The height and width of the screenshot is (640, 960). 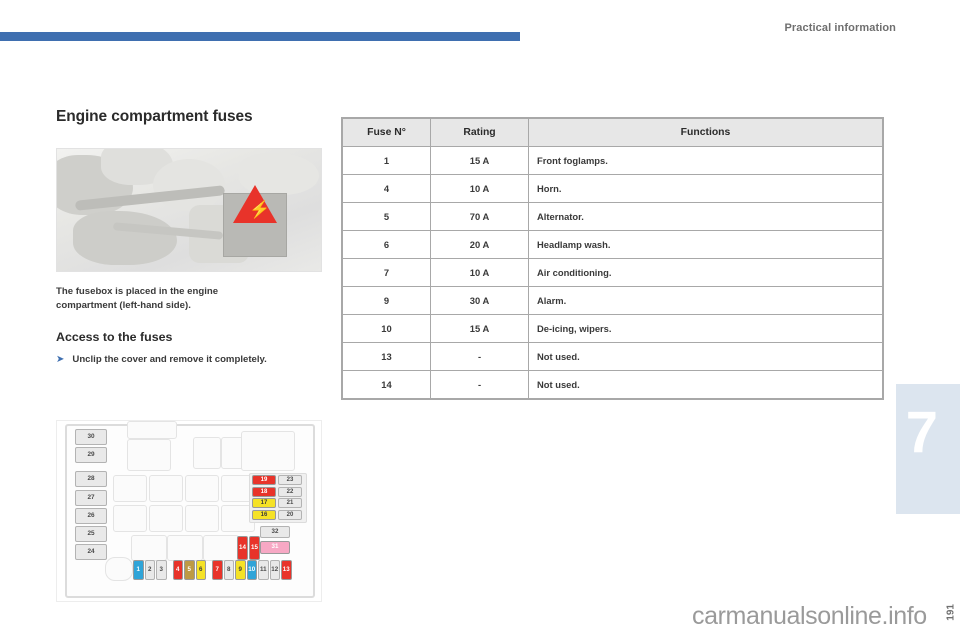 What do you see at coordinates (264, 503) in the screenshot?
I see `fuse-17: 17` at bounding box center [264, 503].